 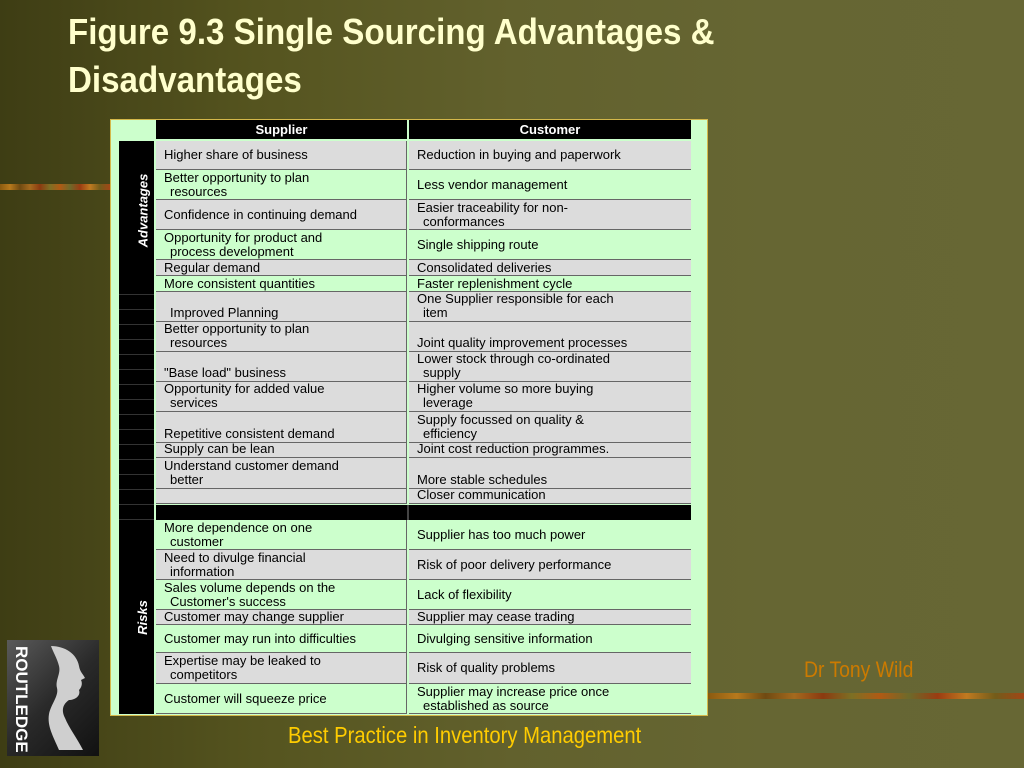 I want to click on risks-side-spacer, so click(x=125, y=617).